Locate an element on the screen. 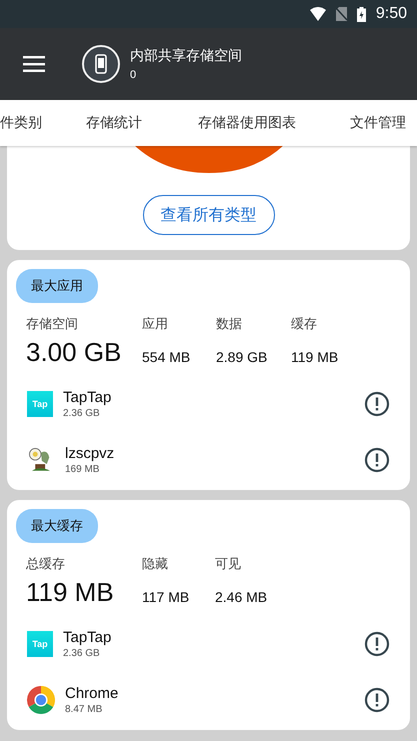 Image resolution: width=417 pixels, height=741 pixels. stat-label: 存储空间 is located at coordinates (52, 324).